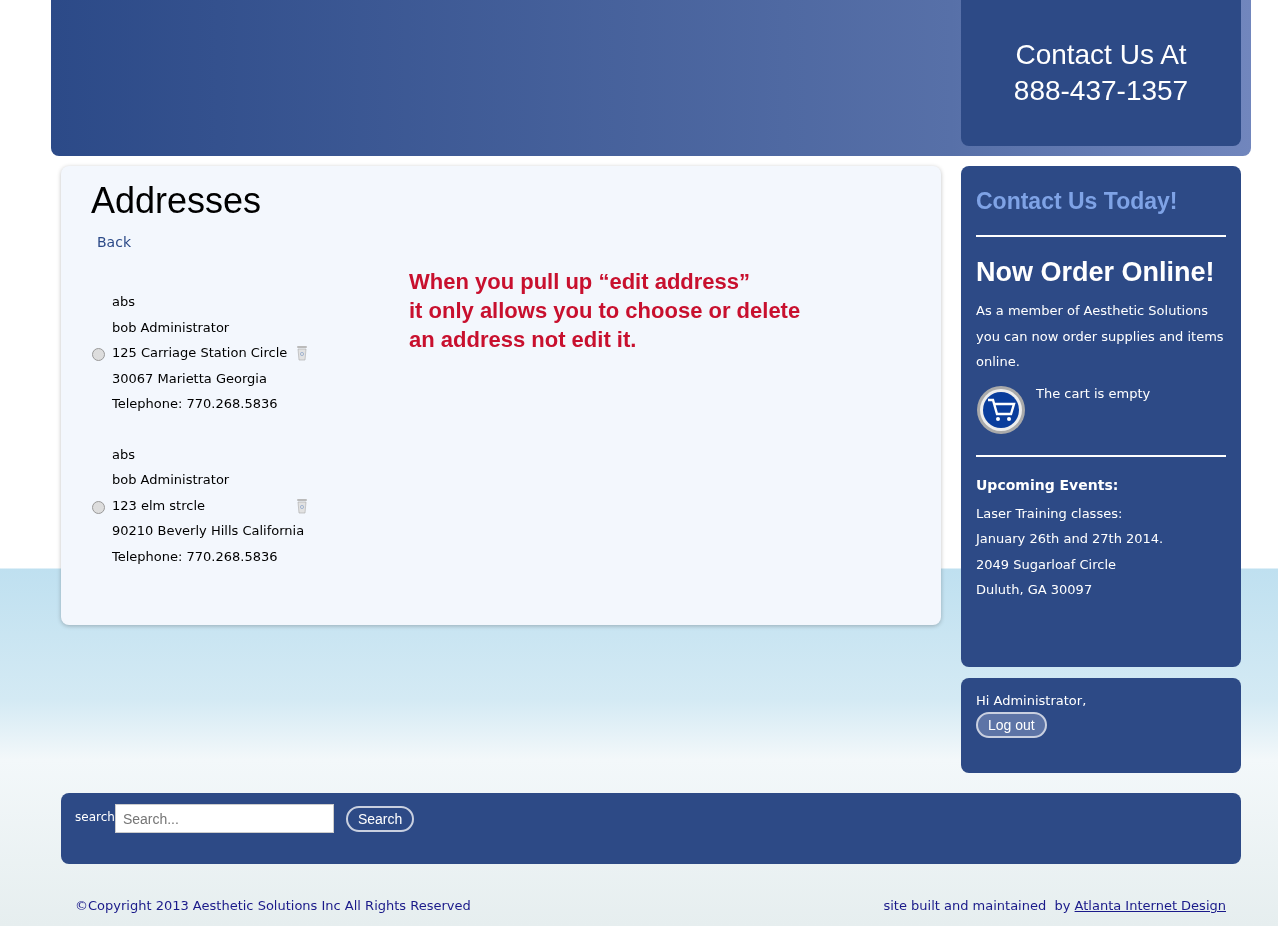  Describe the element at coordinates (273, 905) in the screenshot. I see `copyright-text: ©Copyright 2013 Aesthetic Solutions Inc All Rights Reserved` at that location.